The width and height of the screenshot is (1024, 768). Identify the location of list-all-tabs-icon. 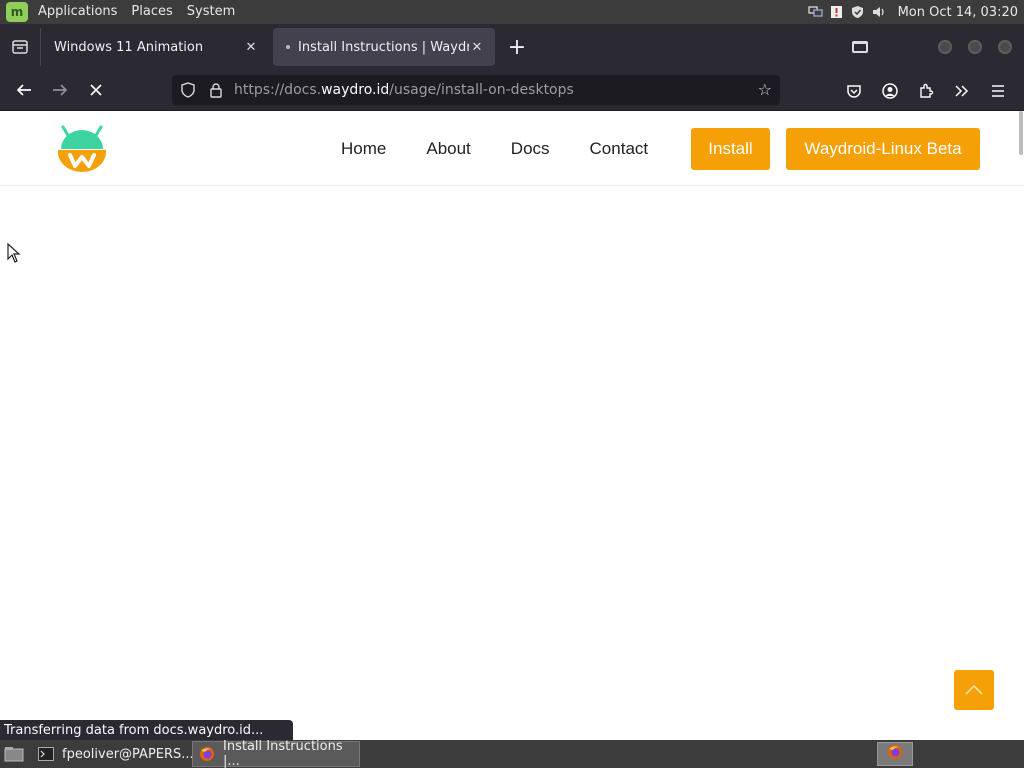
(20, 47).